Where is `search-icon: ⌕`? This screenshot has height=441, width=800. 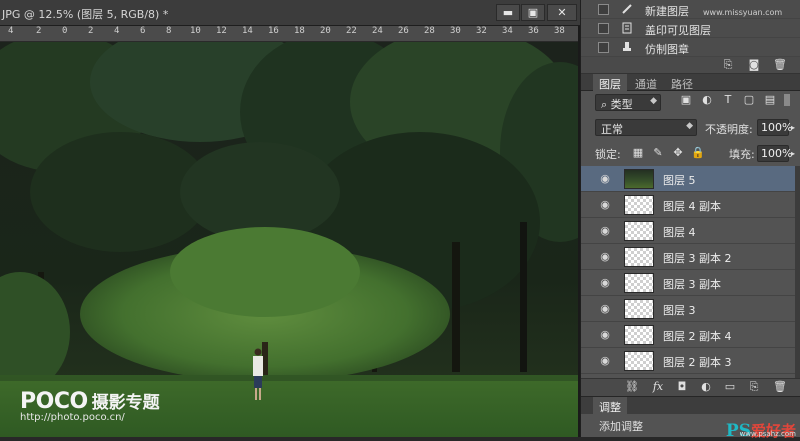 search-icon: ⌕ is located at coordinates (604, 104).